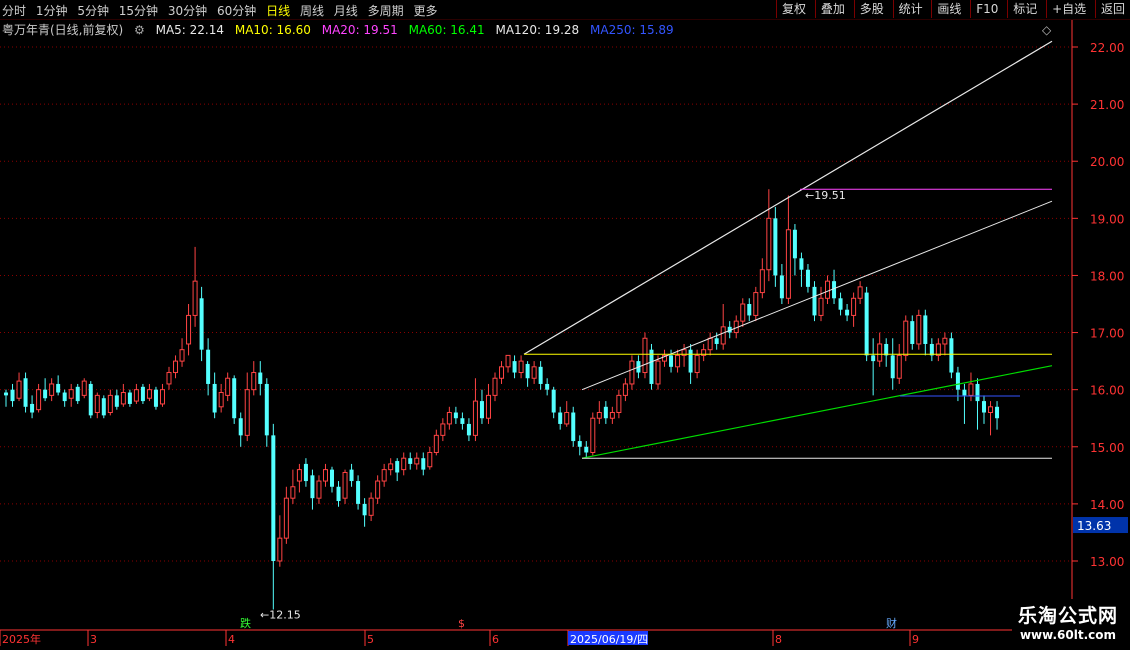 This screenshot has height=650, width=1130. What do you see at coordinates (1094, 526) in the screenshot?
I see `current-price-label: 13.63` at bounding box center [1094, 526].